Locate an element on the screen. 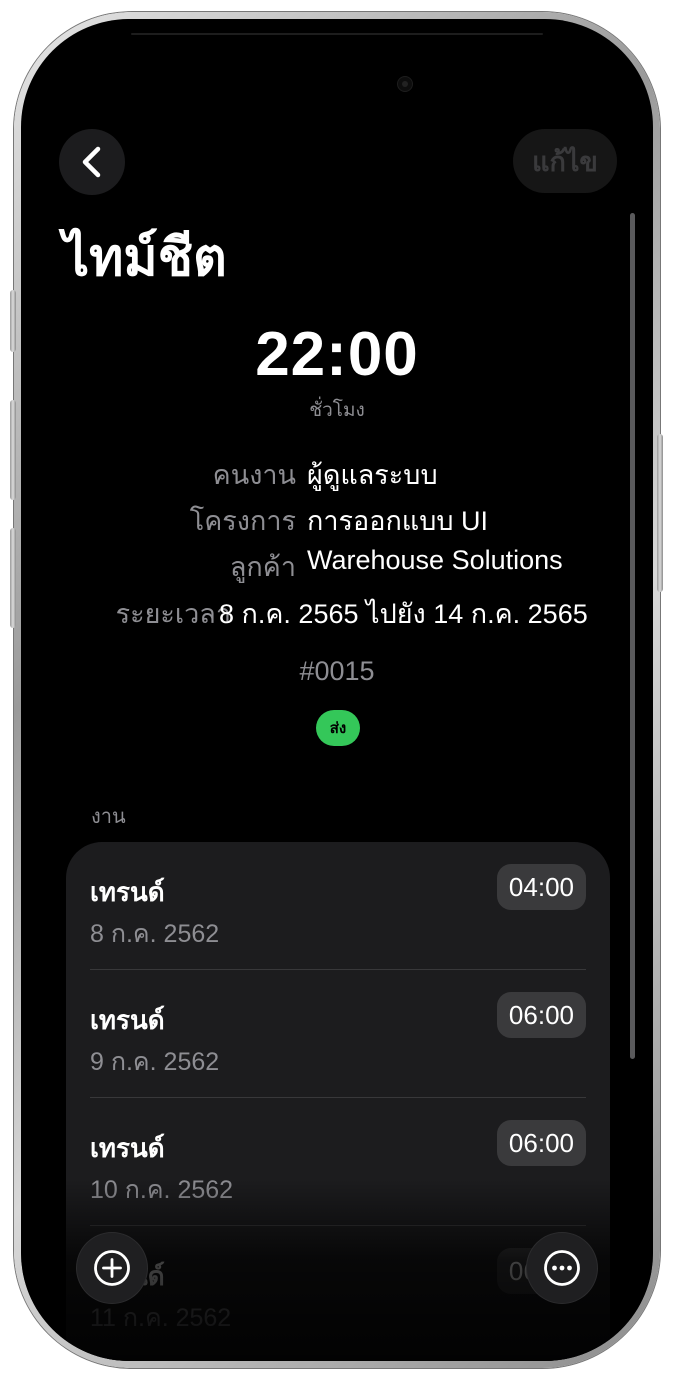  info-row-project: โครงการ การออกแบบ UI is located at coordinates (337, 519).